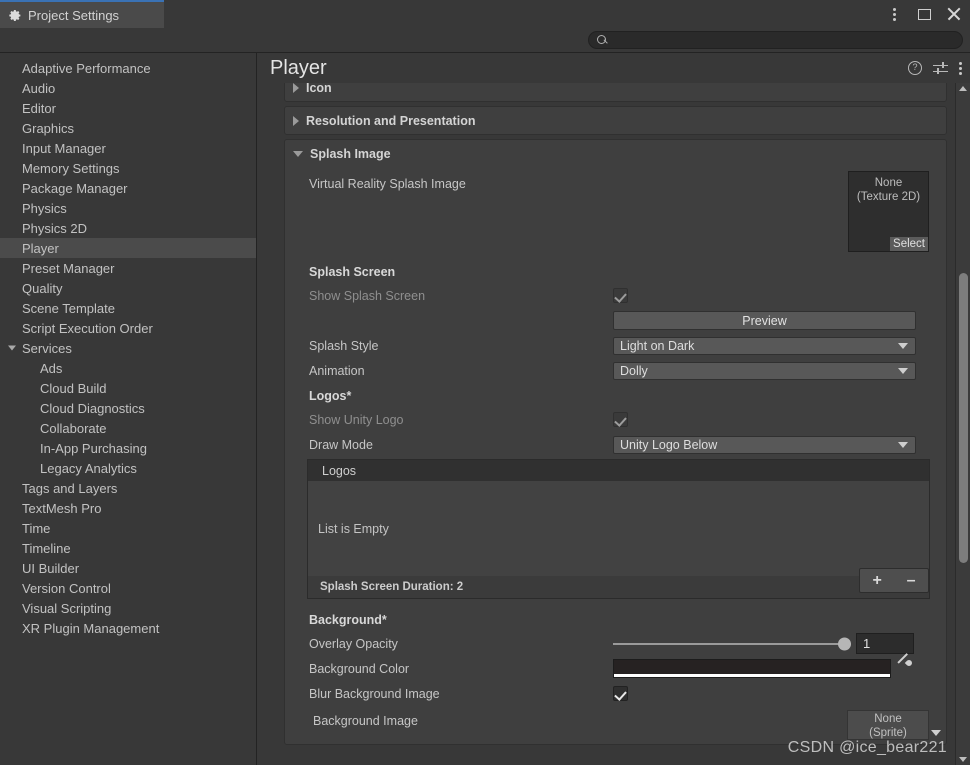 Image resolution: width=970 pixels, height=765 pixels. What do you see at coordinates (44, 208) in the screenshot?
I see `sidebar-item-label: Physics` at bounding box center [44, 208].